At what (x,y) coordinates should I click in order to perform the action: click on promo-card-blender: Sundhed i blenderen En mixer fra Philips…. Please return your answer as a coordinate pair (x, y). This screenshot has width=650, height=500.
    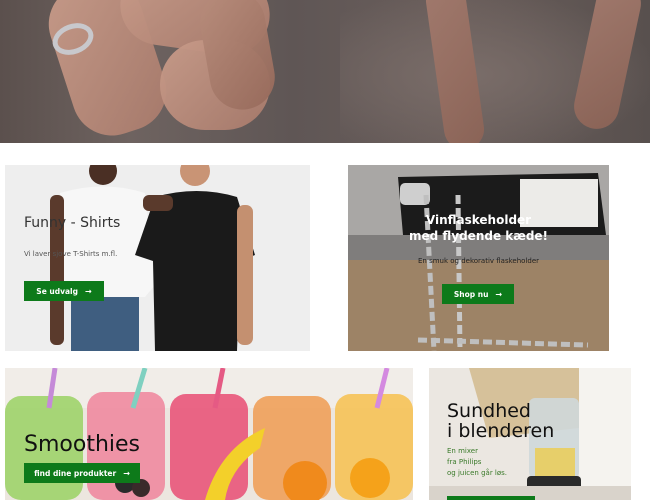
    Looking at the image, I should click on (530, 434).